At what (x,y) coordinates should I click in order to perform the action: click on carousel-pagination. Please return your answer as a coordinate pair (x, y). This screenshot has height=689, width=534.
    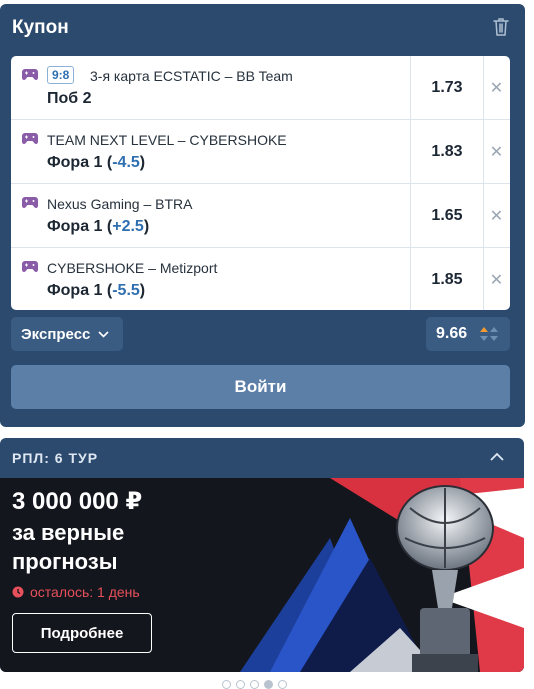
    Looking at the image, I should click on (254, 684).